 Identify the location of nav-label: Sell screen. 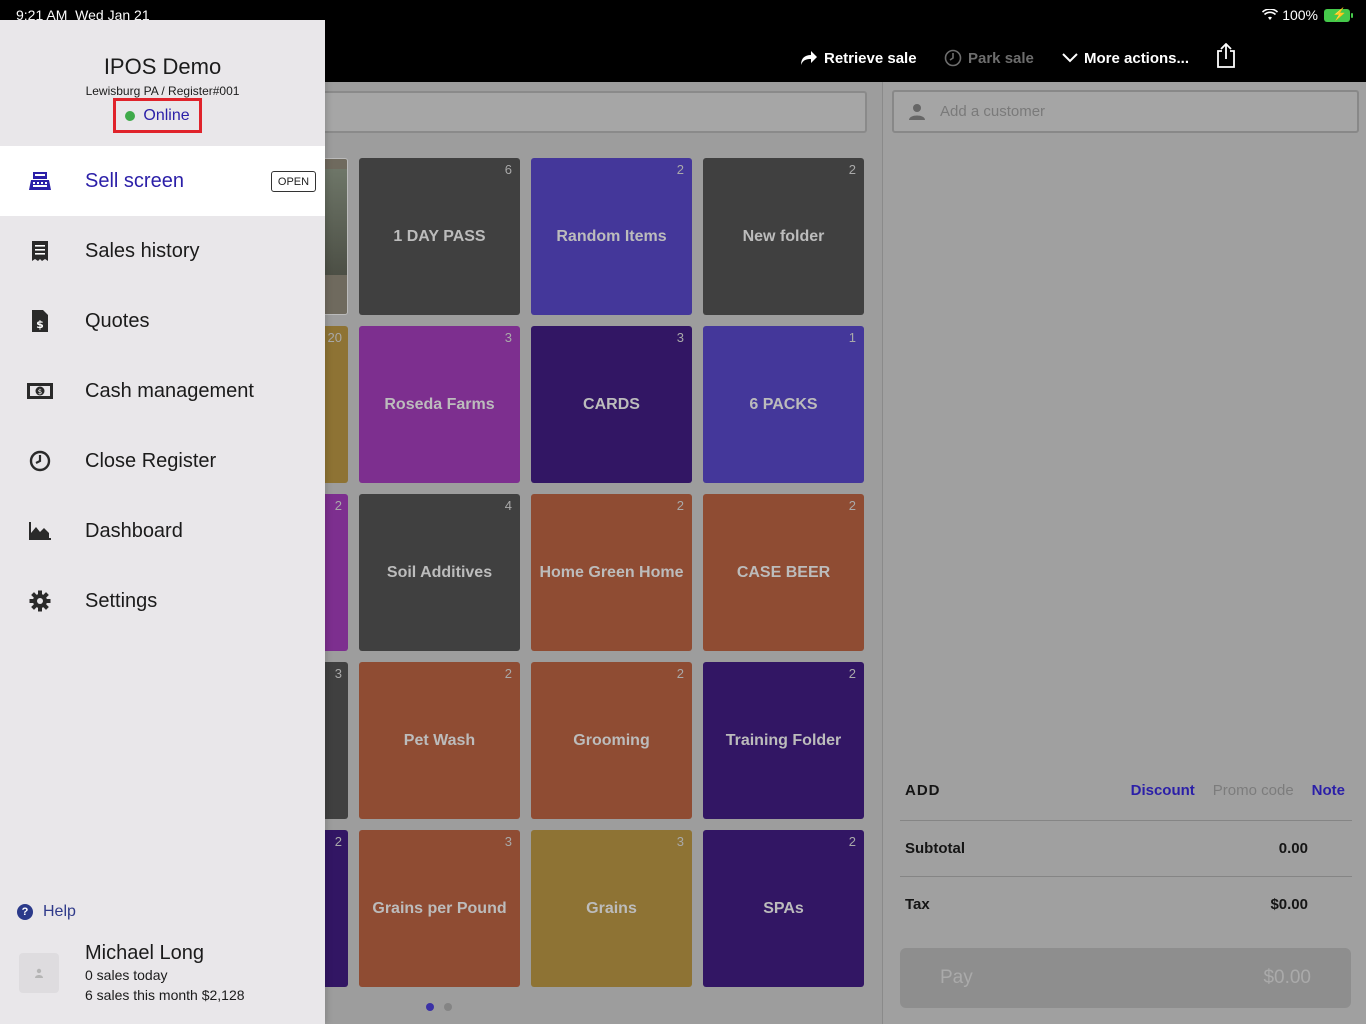
(134, 180).